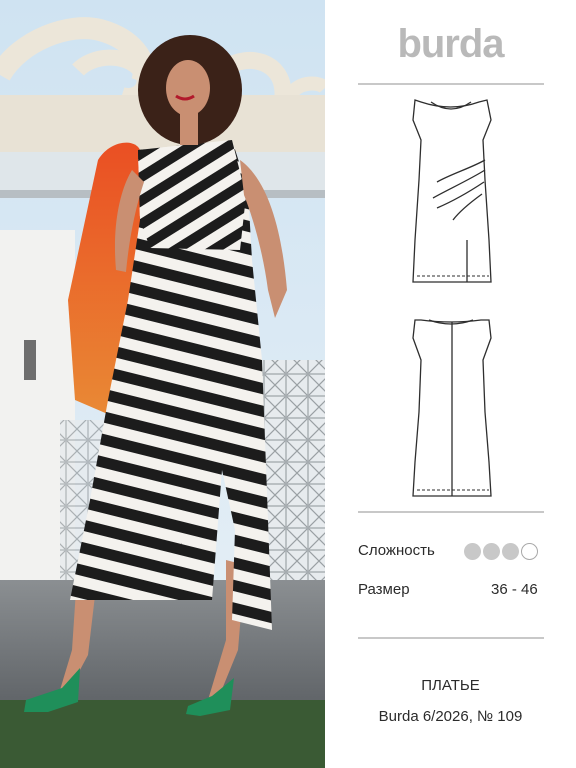 This screenshot has width=576, height=768. Describe the element at coordinates (452, 191) in the screenshot. I see `front-view-sketch` at that location.